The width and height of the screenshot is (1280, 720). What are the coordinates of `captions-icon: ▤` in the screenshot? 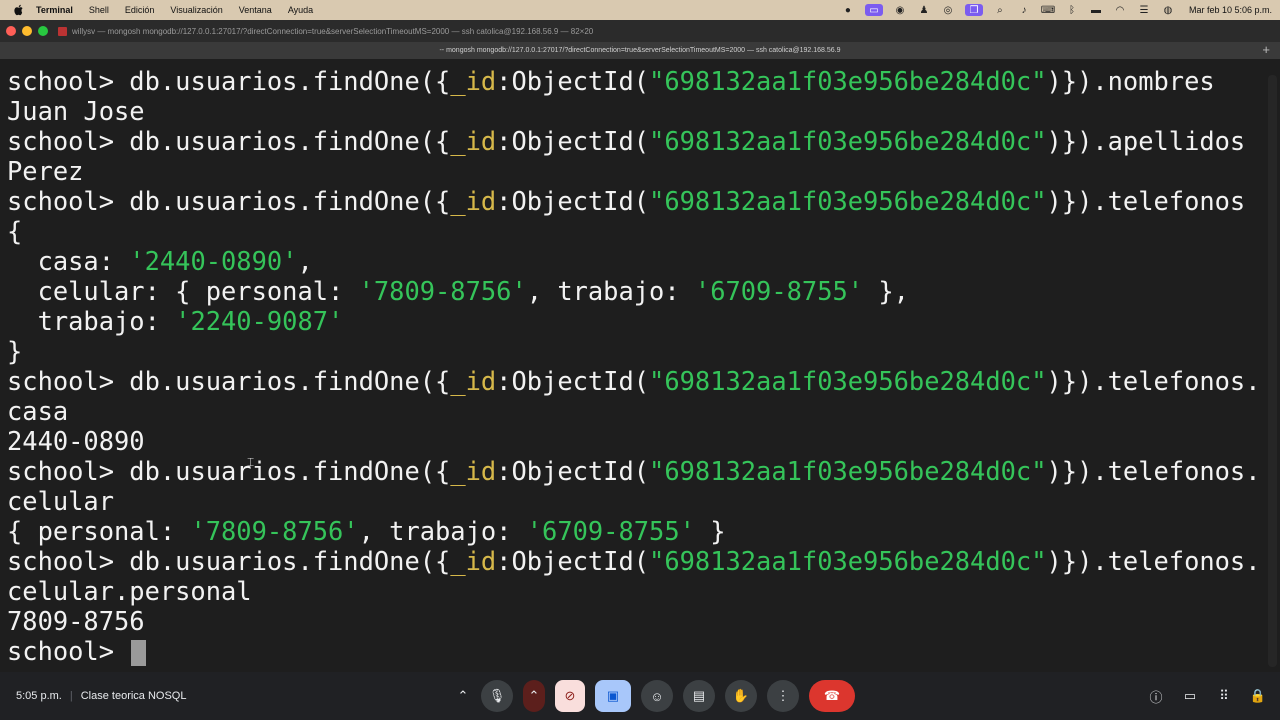 It's located at (699, 696).